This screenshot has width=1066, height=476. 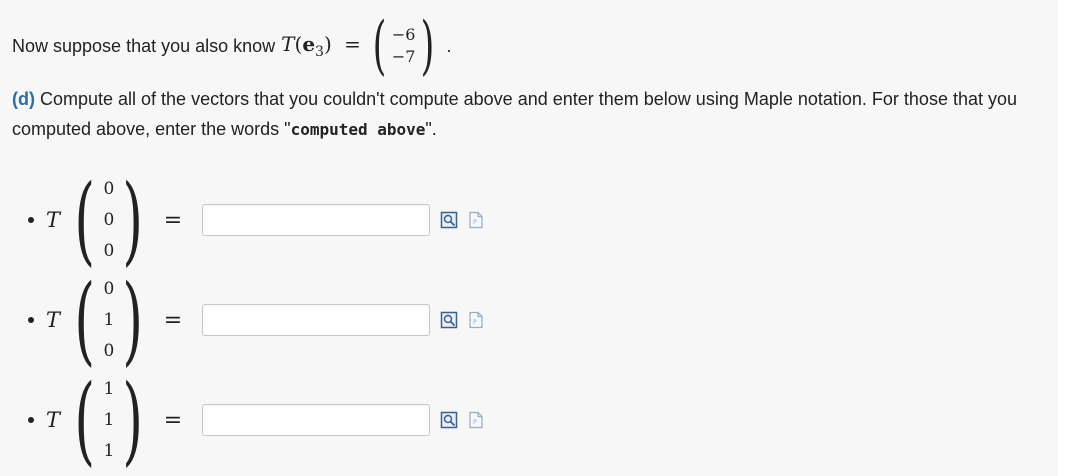 I want to click on answer-row: T ( 1 1 1 ) = P, so click(x=288, y=420).